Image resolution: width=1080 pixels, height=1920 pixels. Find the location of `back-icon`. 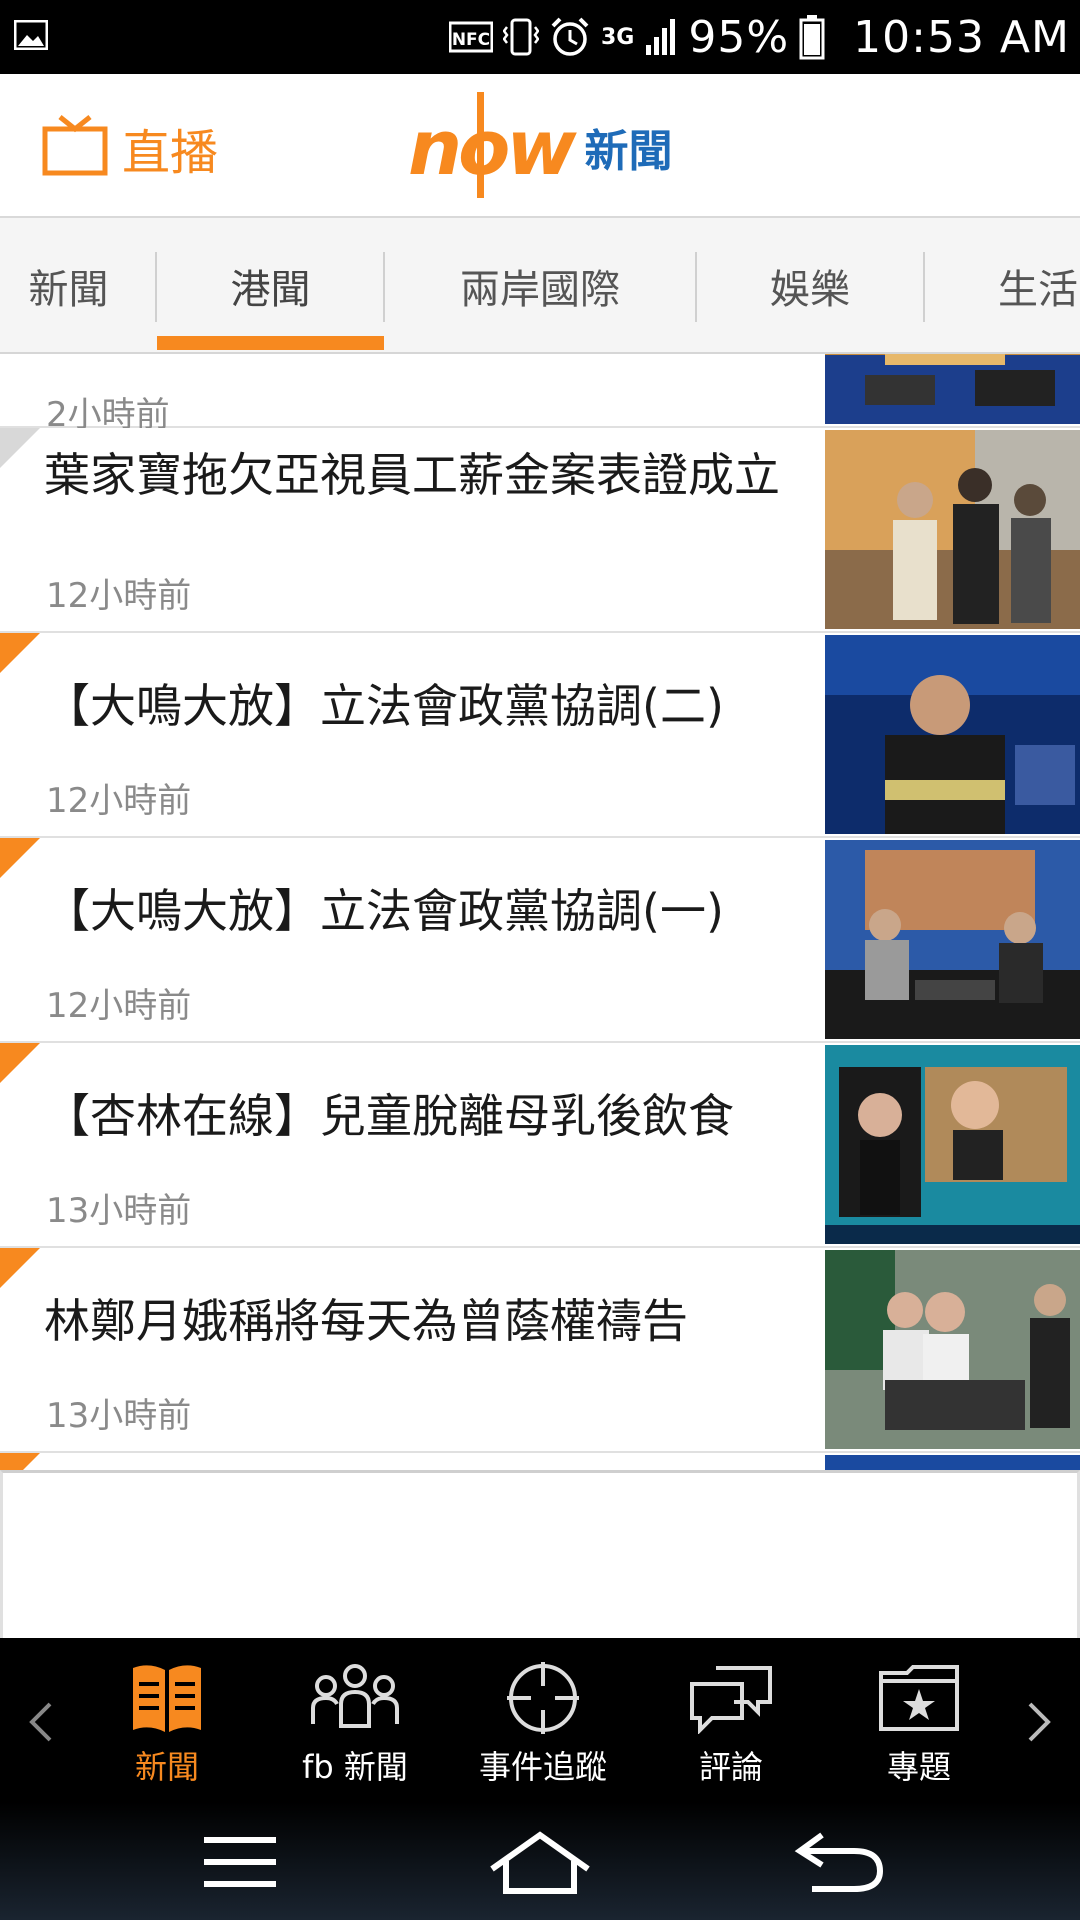

back-icon is located at coordinates (840, 1862).